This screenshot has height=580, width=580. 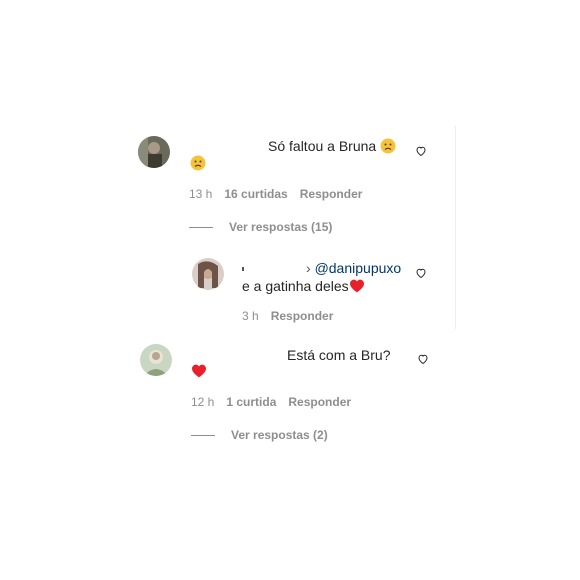 What do you see at coordinates (322, 146) in the screenshot?
I see `comment-text-content: Só faltou a Bruna` at bounding box center [322, 146].